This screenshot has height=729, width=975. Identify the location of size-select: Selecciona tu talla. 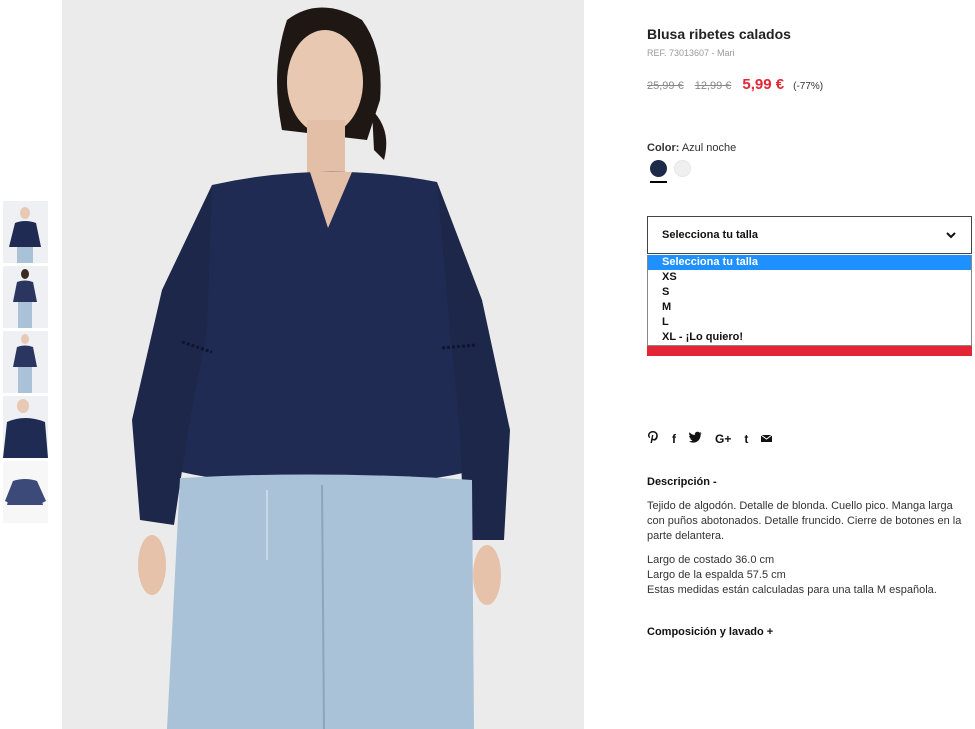
(809, 235).